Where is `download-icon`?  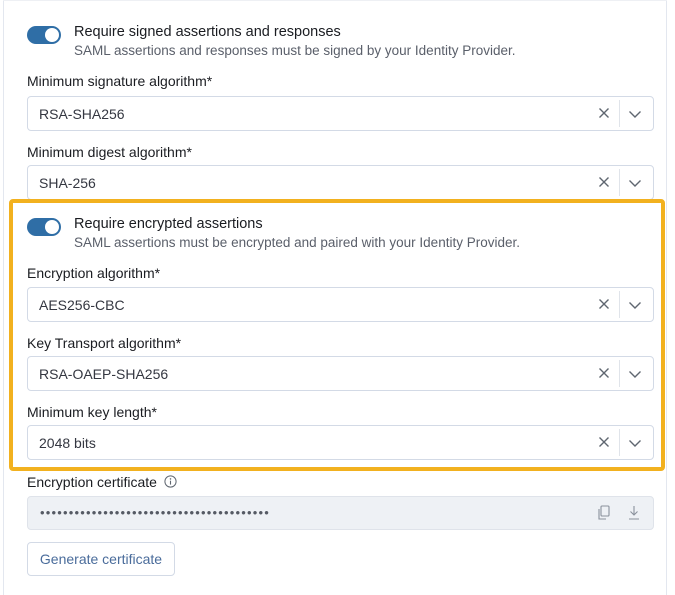 download-icon is located at coordinates (634, 513).